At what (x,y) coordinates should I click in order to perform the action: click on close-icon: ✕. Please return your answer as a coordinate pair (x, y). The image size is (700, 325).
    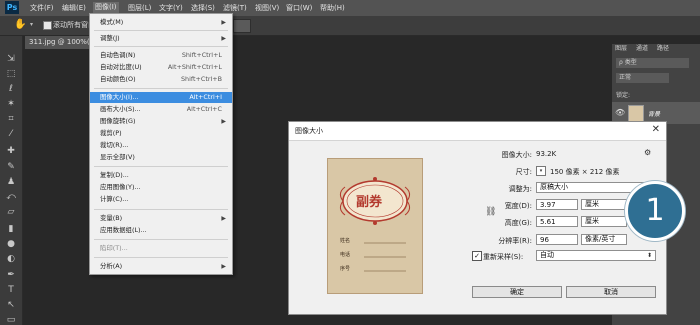
    Looking at the image, I should click on (656, 129).